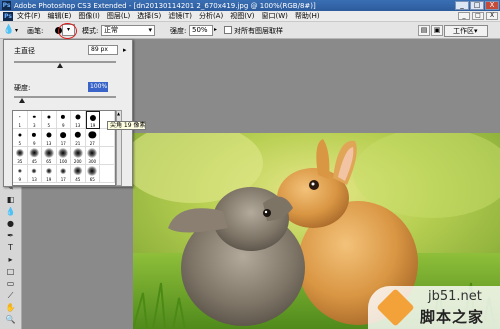 The height and width of the screenshot is (329, 500). Describe the element at coordinates (63, 143) in the screenshot. I see `brush-size-label: 17` at that location.